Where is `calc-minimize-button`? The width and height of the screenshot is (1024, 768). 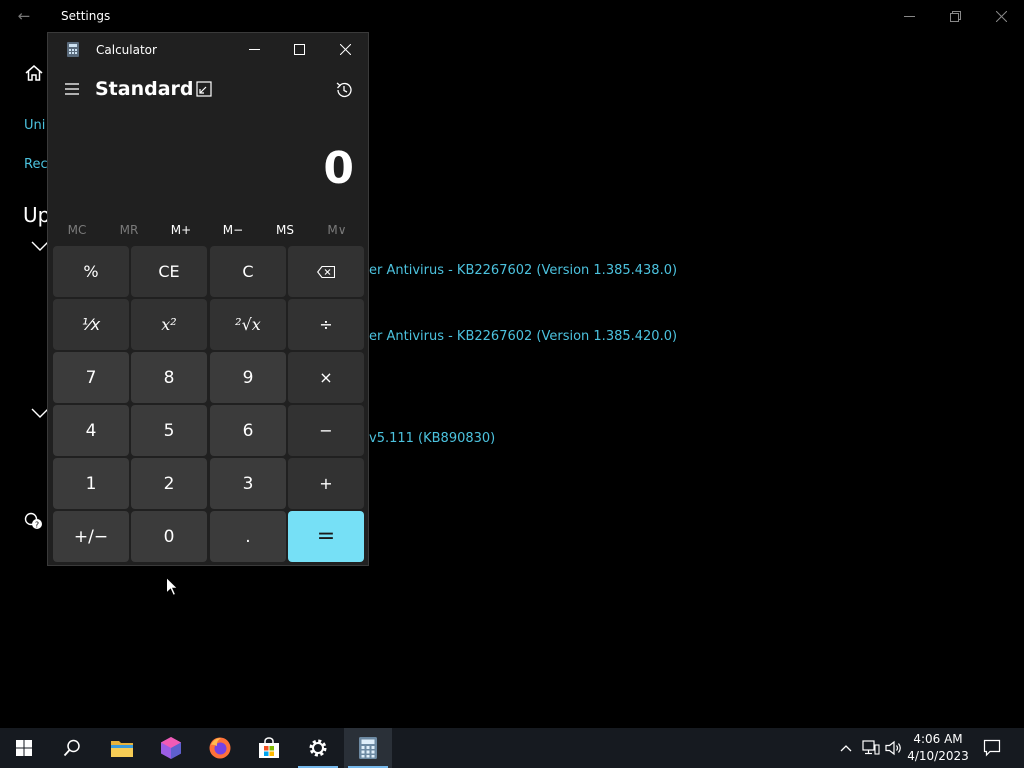
calc-minimize-button is located at coordinates (254, 49).